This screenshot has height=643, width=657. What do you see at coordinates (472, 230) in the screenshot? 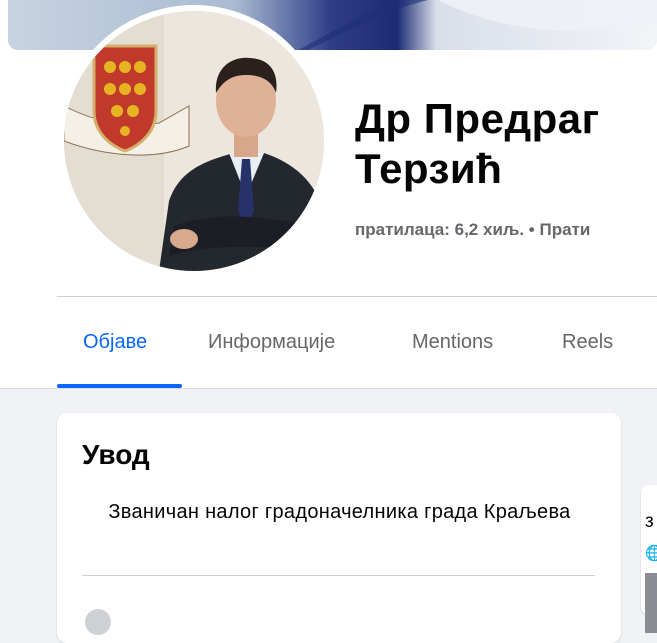
I see `followers-count: пратилаца: 6,2 хиљ. • Прати` at bounding box center [472, 230].